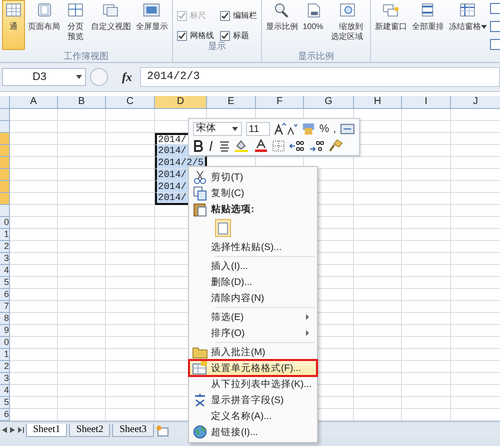 The height and width of the screenshot is (447, 500). What do you see at coordinates (47, 430) in the screenshot?
I see `sheet-tab: Sheet1` at bounding box center [47, 430].